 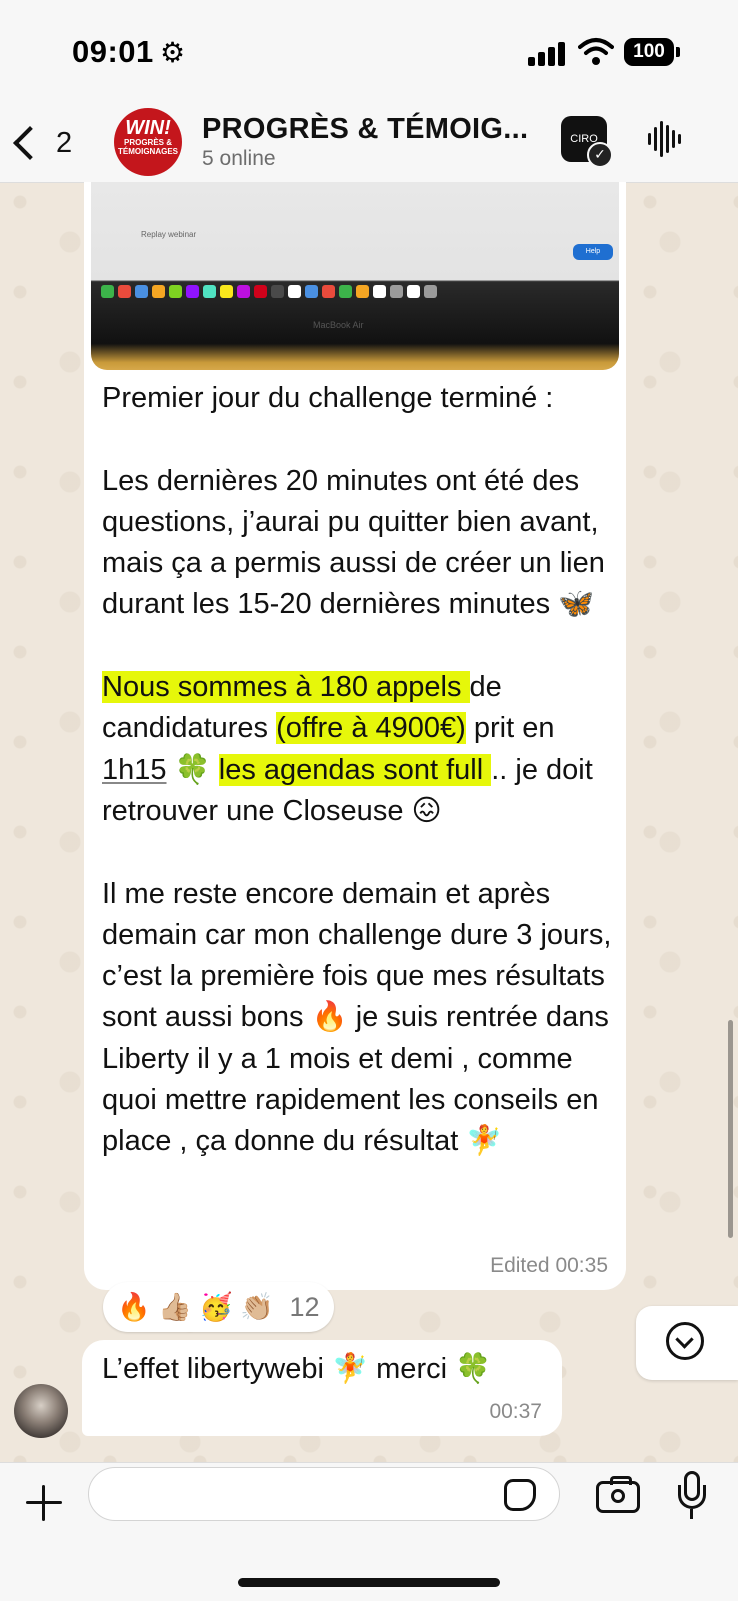 I want to click on reaction-count: 12, so click(x=304, y=1307).